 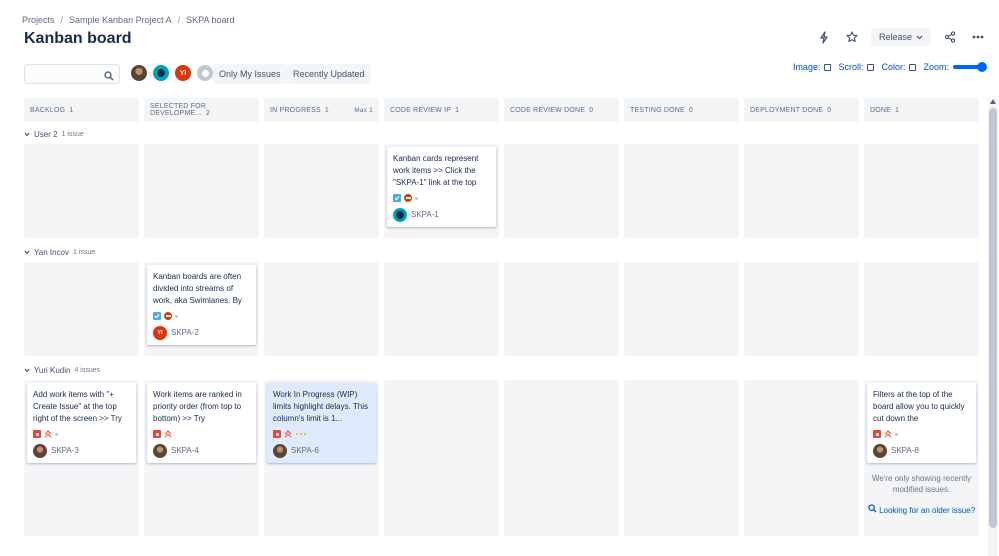 What do you see at coordinates (913, 67) in the screenshot?
I see `color-checkbox` at bounding box center [913, 67].